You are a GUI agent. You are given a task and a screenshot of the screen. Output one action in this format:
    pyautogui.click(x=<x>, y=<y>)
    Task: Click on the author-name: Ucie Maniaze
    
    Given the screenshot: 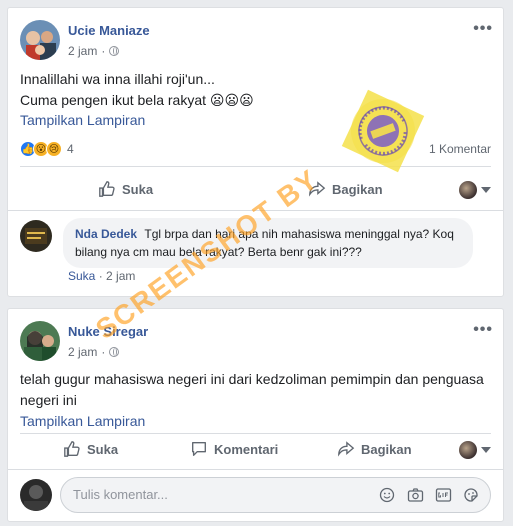 What is the action you would take?
    pyautogui.click(x=109, y=30)
    